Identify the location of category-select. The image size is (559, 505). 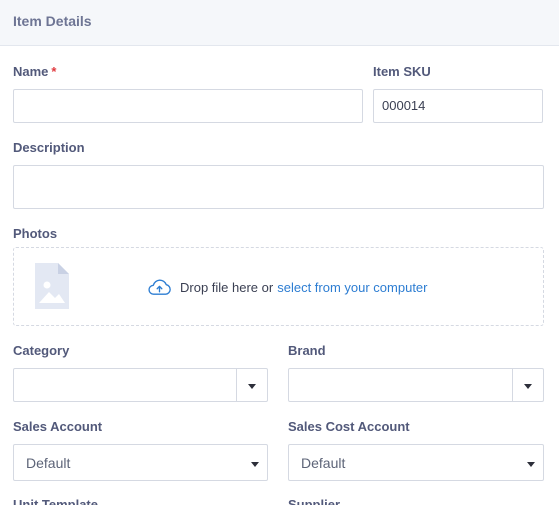
(140, 385).